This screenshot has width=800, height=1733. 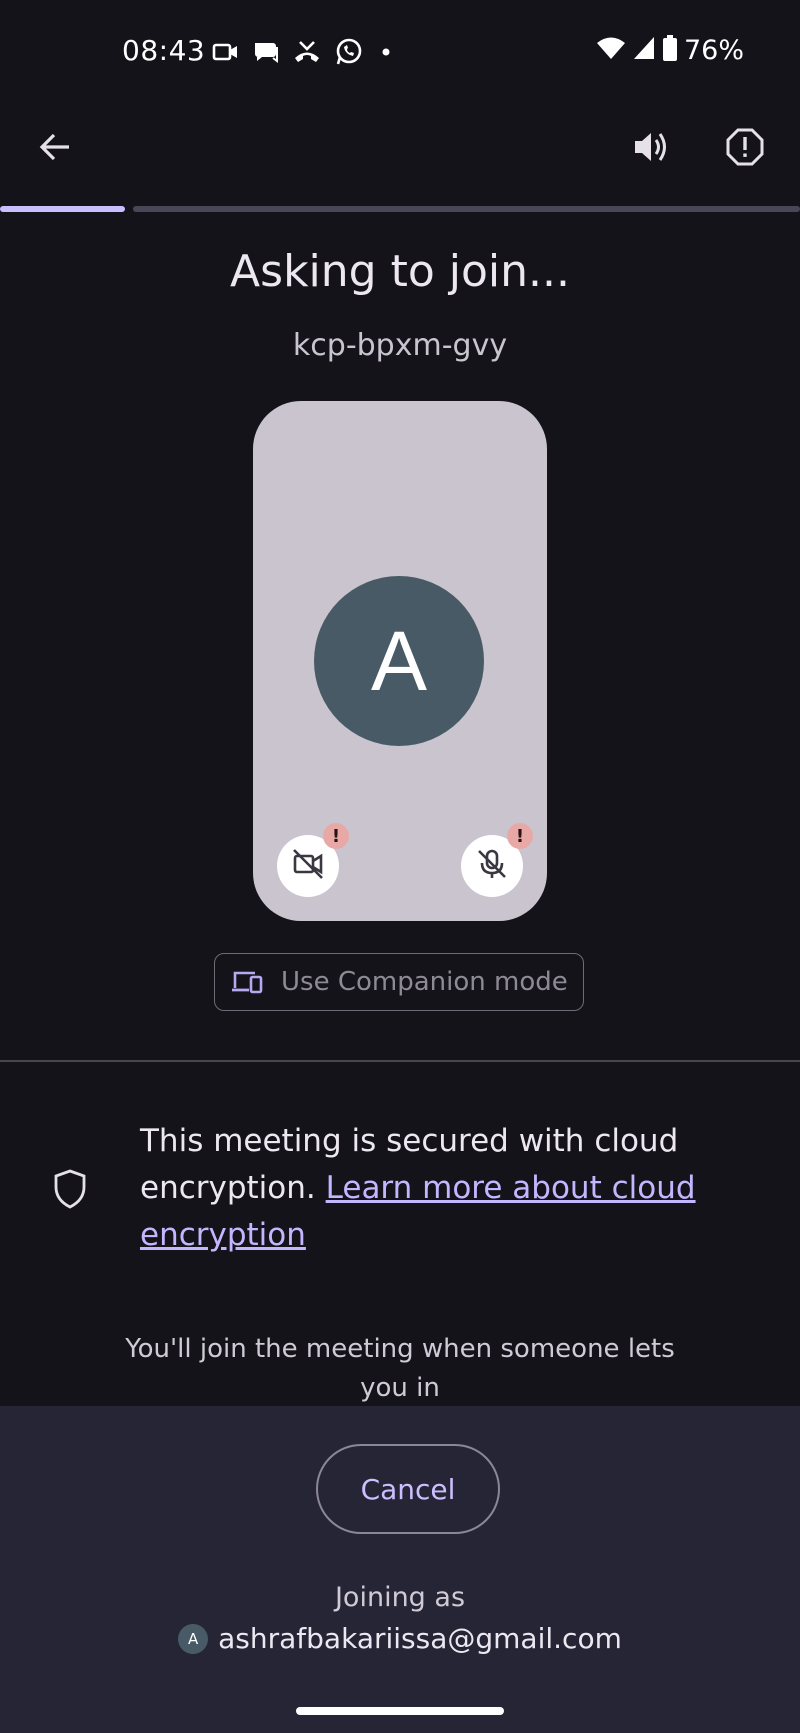 What do you see at coordinates (307, 52) in the screenshot?
I see `missed-call-icon` at bounding box center [307, 52].